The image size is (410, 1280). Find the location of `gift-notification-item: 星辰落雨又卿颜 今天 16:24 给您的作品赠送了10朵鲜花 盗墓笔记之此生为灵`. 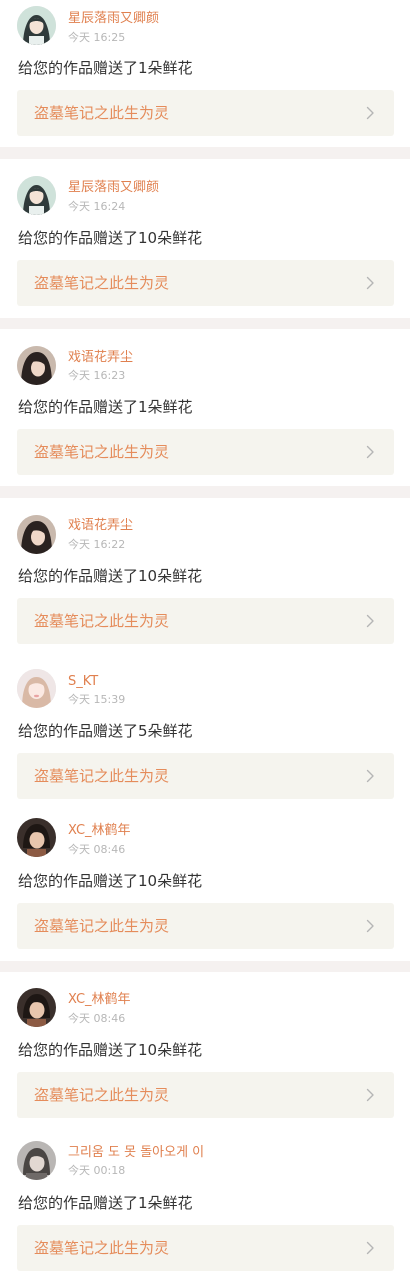

gift-notification-item: 星辰落雨又卿颜 今天 16:24 给您的作品赠送了10朵鲜花 盗墓笔记之此生为灵 is located at coordinates (205, 238).